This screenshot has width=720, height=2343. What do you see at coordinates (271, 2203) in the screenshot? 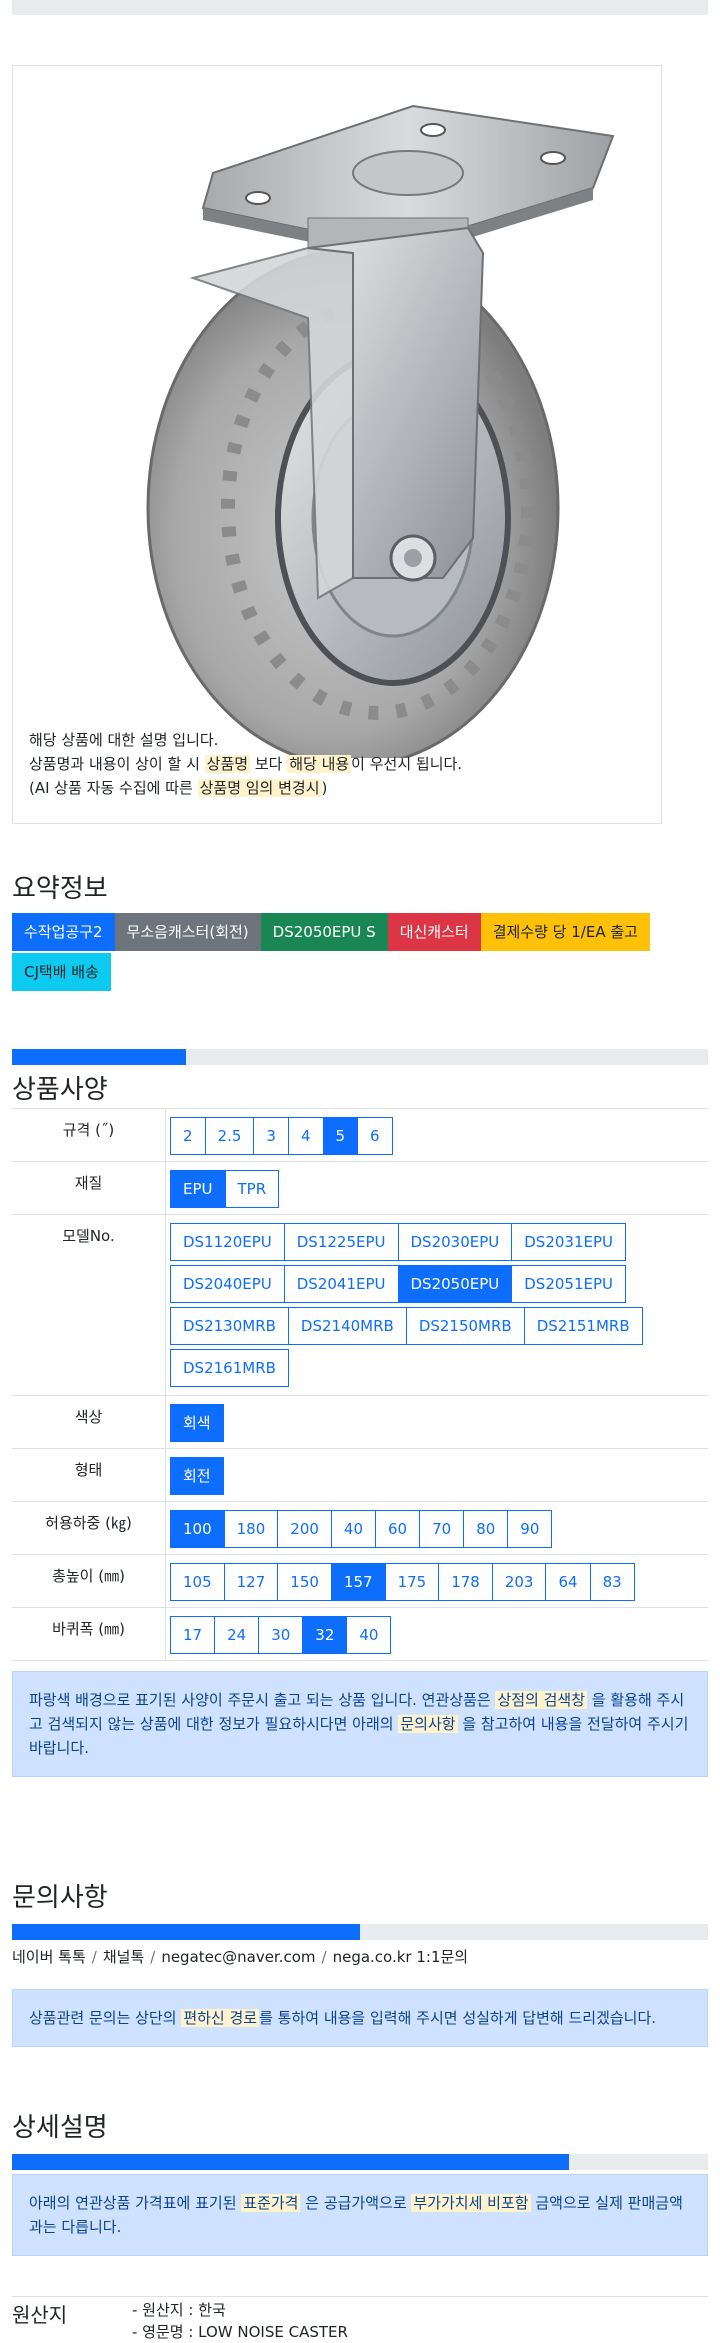
I see `highlight-standard-price: 표준가격` at bounding box center [271, 2203].